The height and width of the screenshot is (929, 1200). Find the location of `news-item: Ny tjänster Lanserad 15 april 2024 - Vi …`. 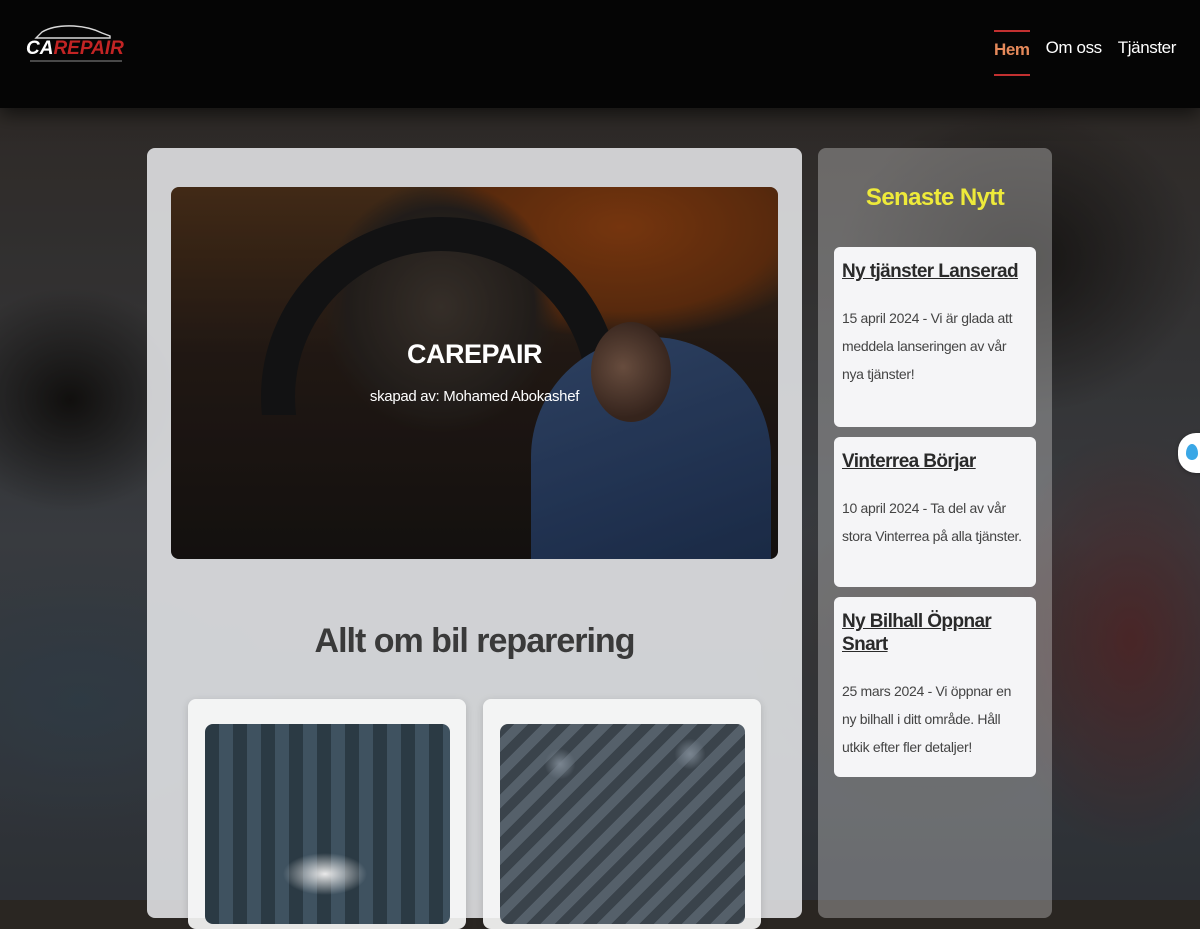

news-item: Ny tjänster Lanserad 15 april 2024 - Vi … is located at coordinates (935, 337).